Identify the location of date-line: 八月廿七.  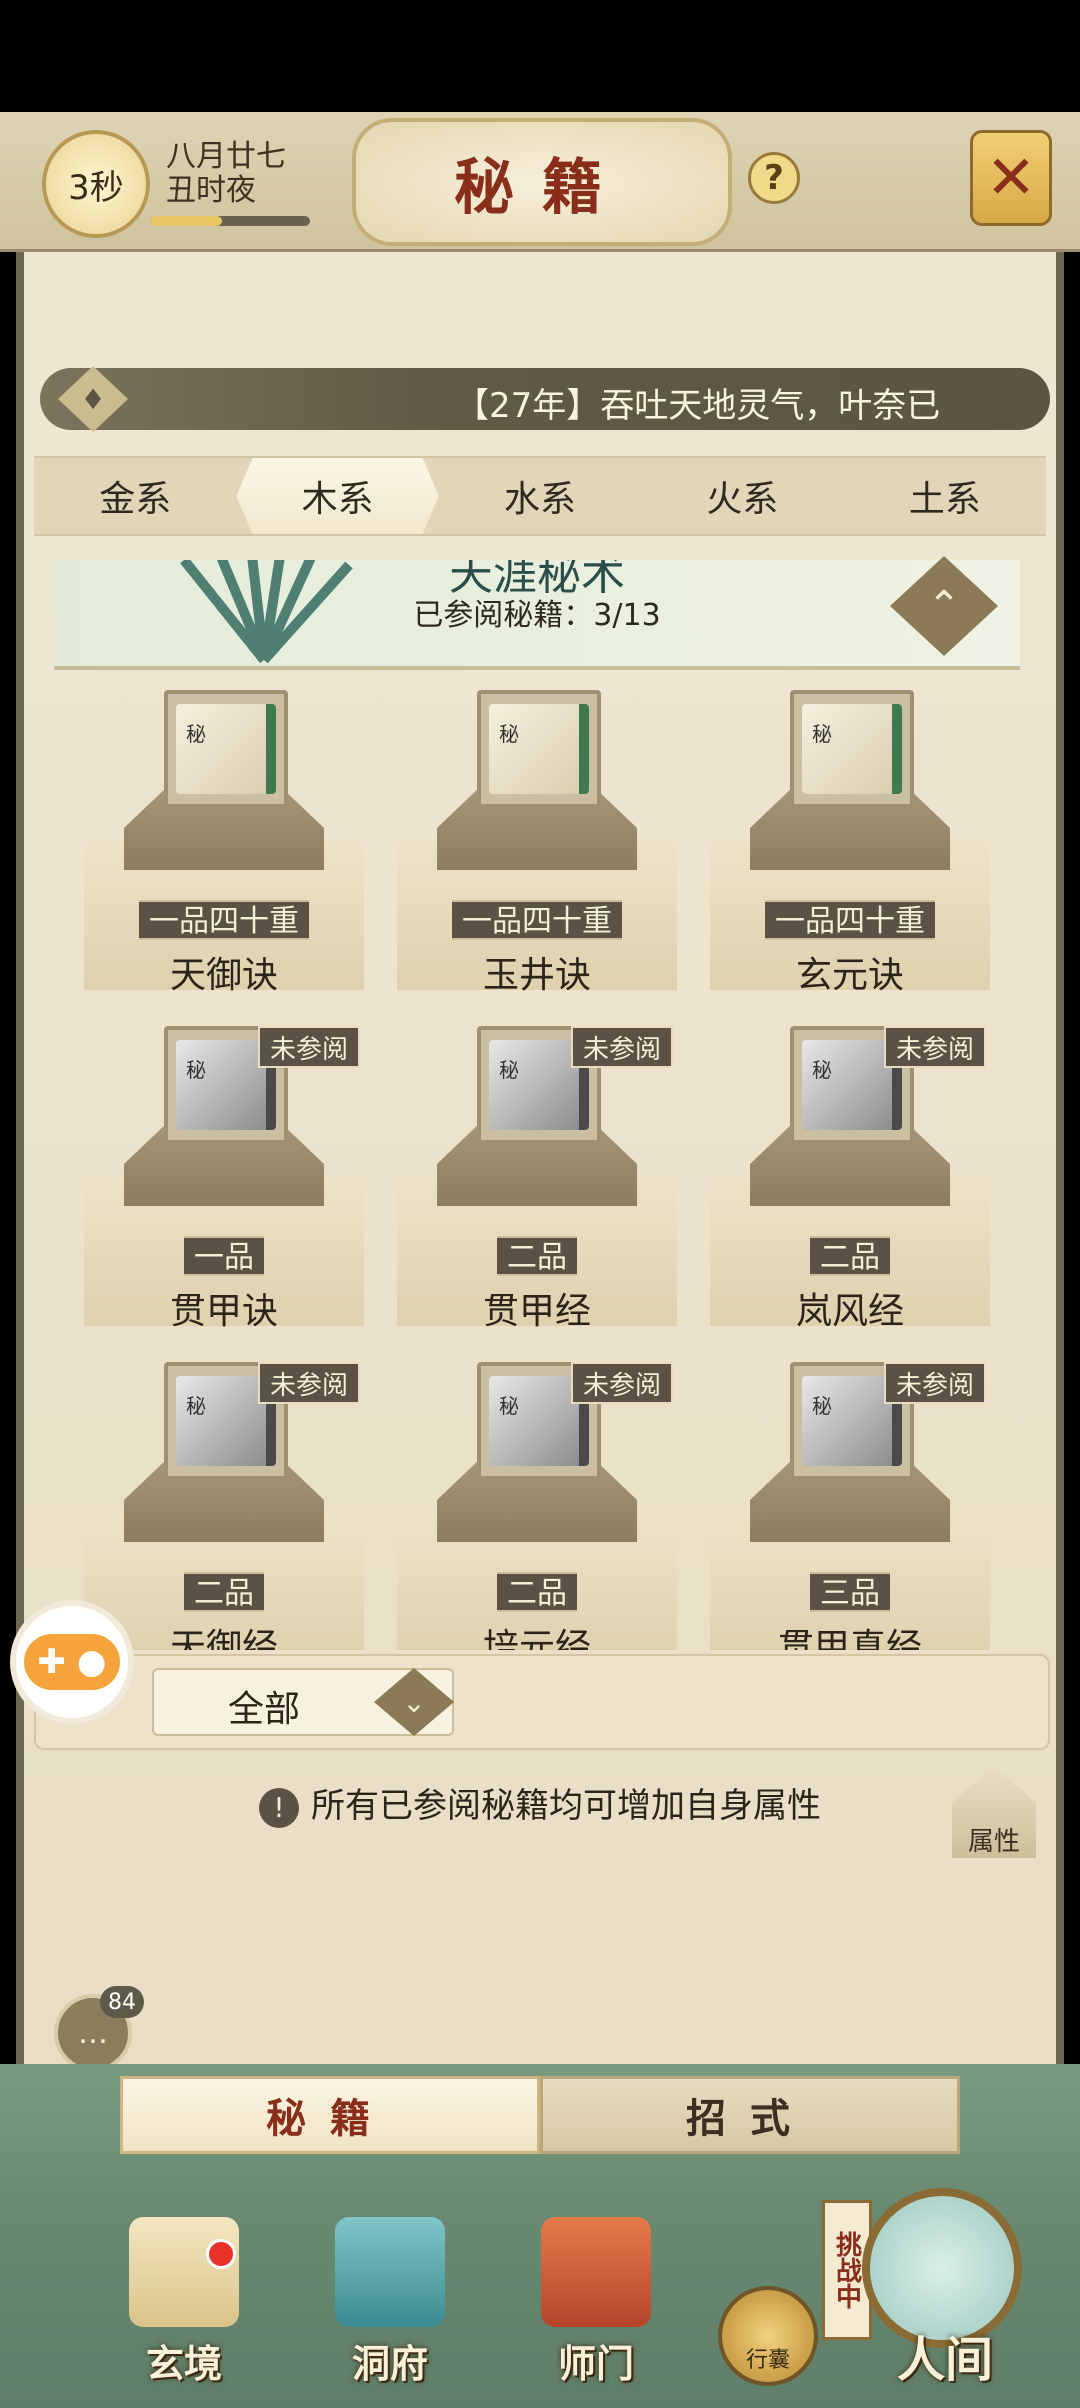
(226, 156).